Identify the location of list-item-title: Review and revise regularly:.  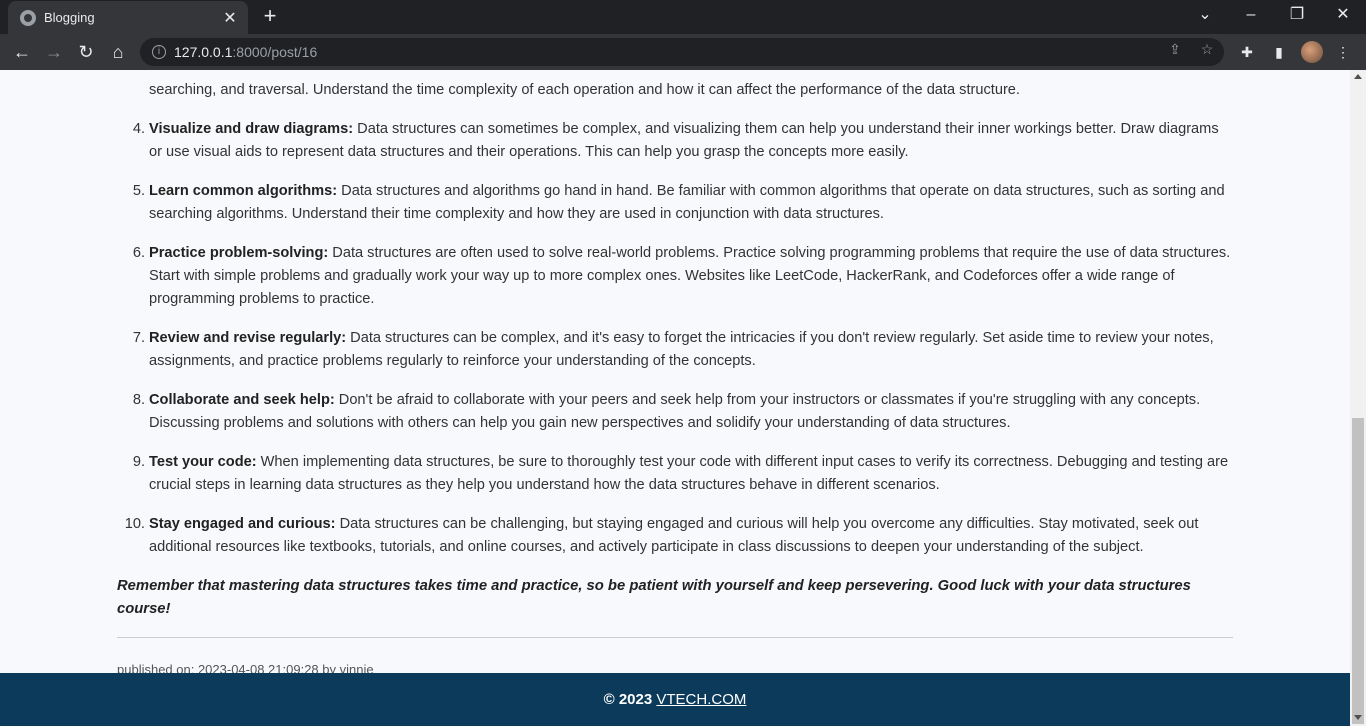
(248, 338).